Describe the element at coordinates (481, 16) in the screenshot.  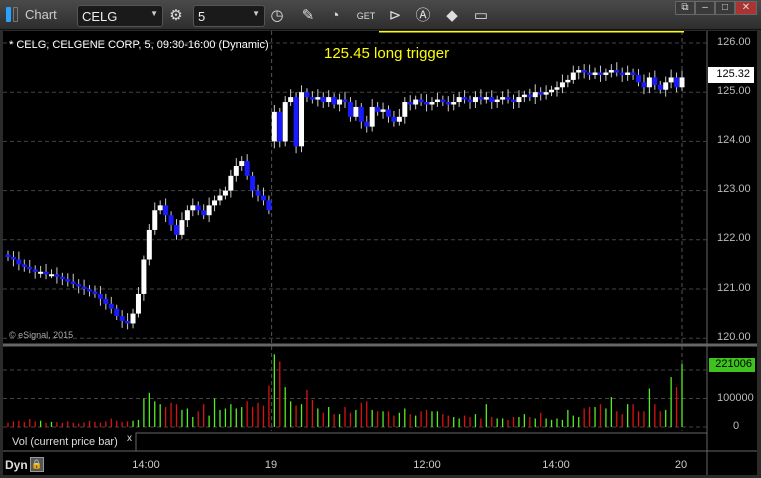
I see `comment-icon: ▭` at that location.